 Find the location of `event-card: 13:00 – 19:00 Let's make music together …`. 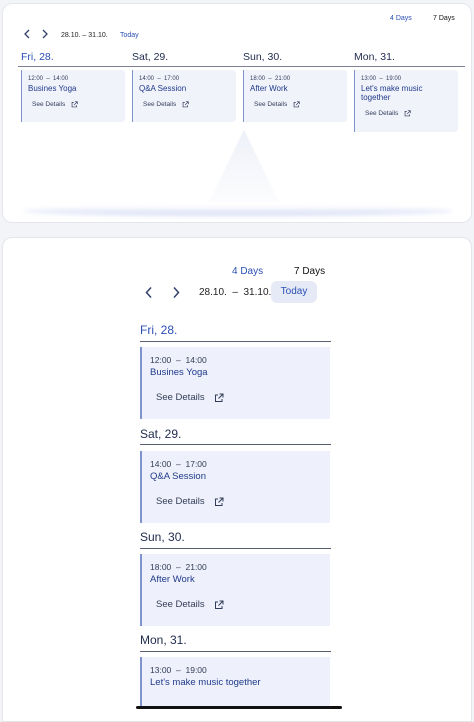

event-card: 13:00 – 19:00 Let's make music together … is located at coordinates (406, 101).